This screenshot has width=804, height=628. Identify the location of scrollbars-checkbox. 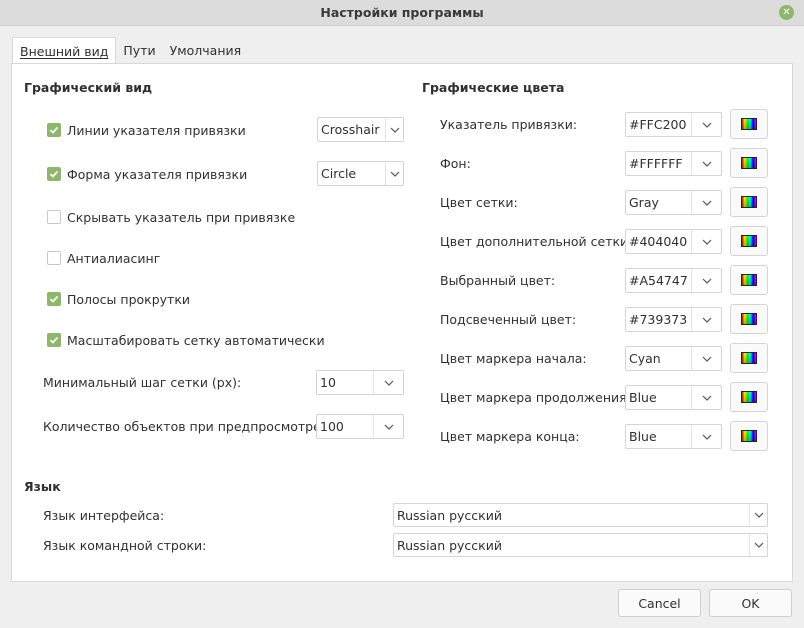
(54, 299).